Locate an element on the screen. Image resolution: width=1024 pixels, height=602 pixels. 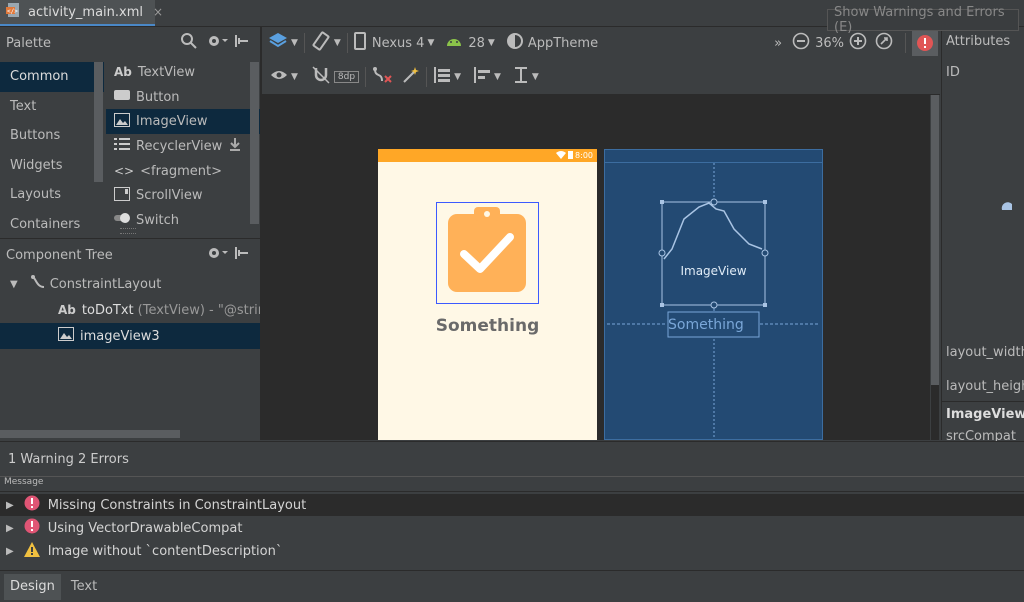
default-margin: 8dp is located at coordinates (346, 77).